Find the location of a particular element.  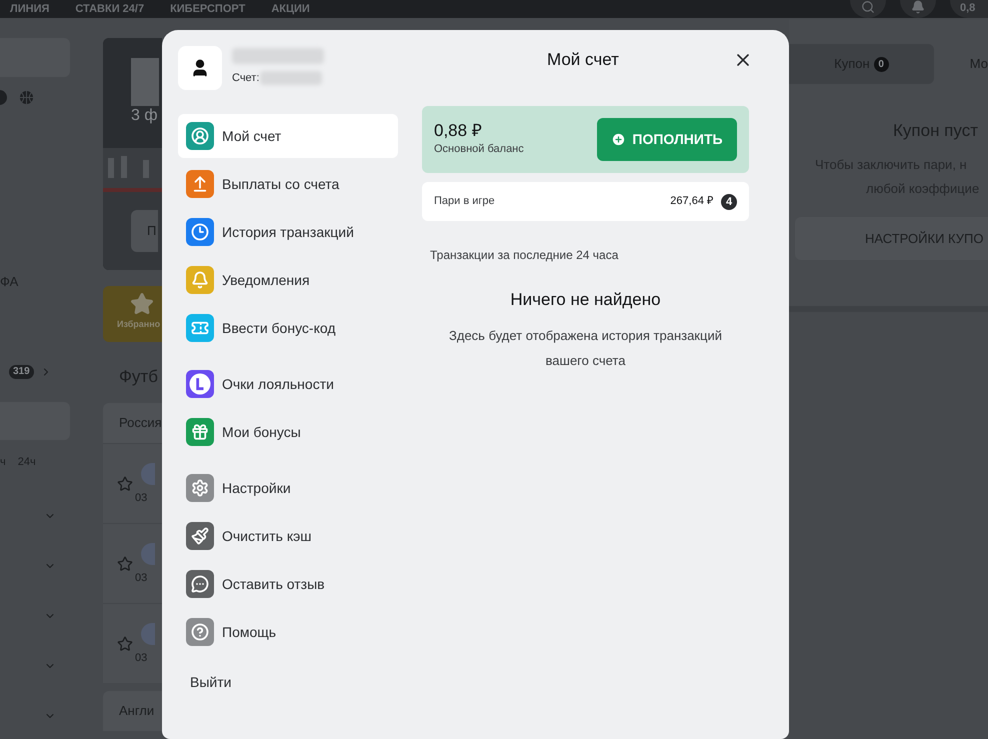

empty-message: Здесь будет отображена история транзакций вашего счета is located at coordinates (585, 348).